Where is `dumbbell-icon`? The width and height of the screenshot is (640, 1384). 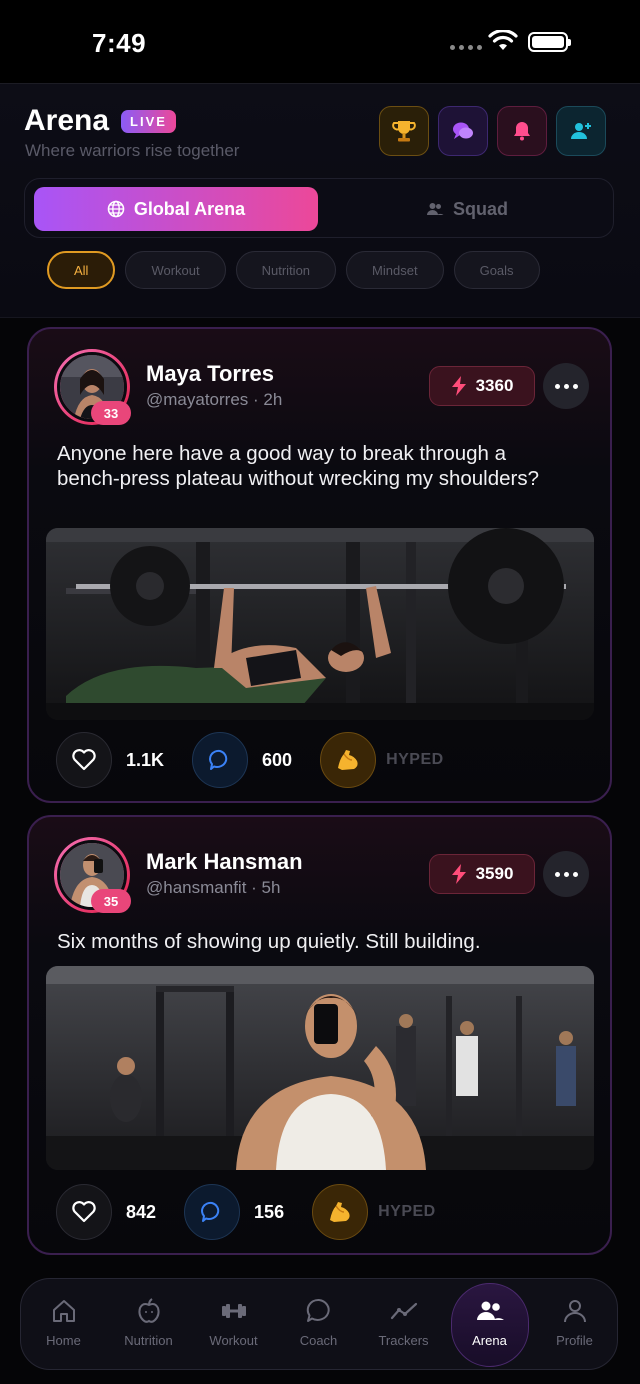 dumbbell-icon is located at coordinates (233, 1311).